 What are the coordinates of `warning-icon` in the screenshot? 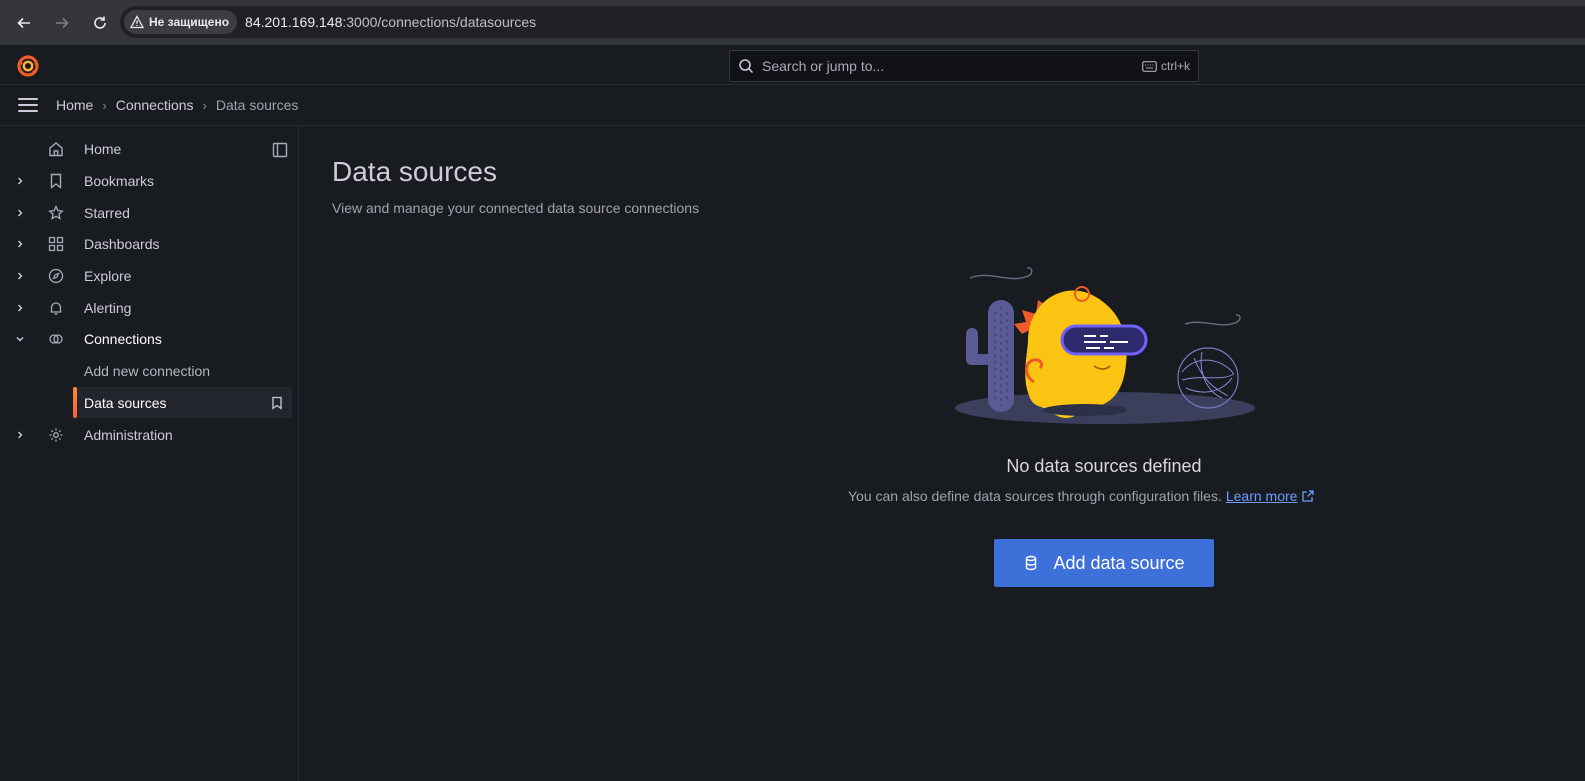 It's located at (137, 22).